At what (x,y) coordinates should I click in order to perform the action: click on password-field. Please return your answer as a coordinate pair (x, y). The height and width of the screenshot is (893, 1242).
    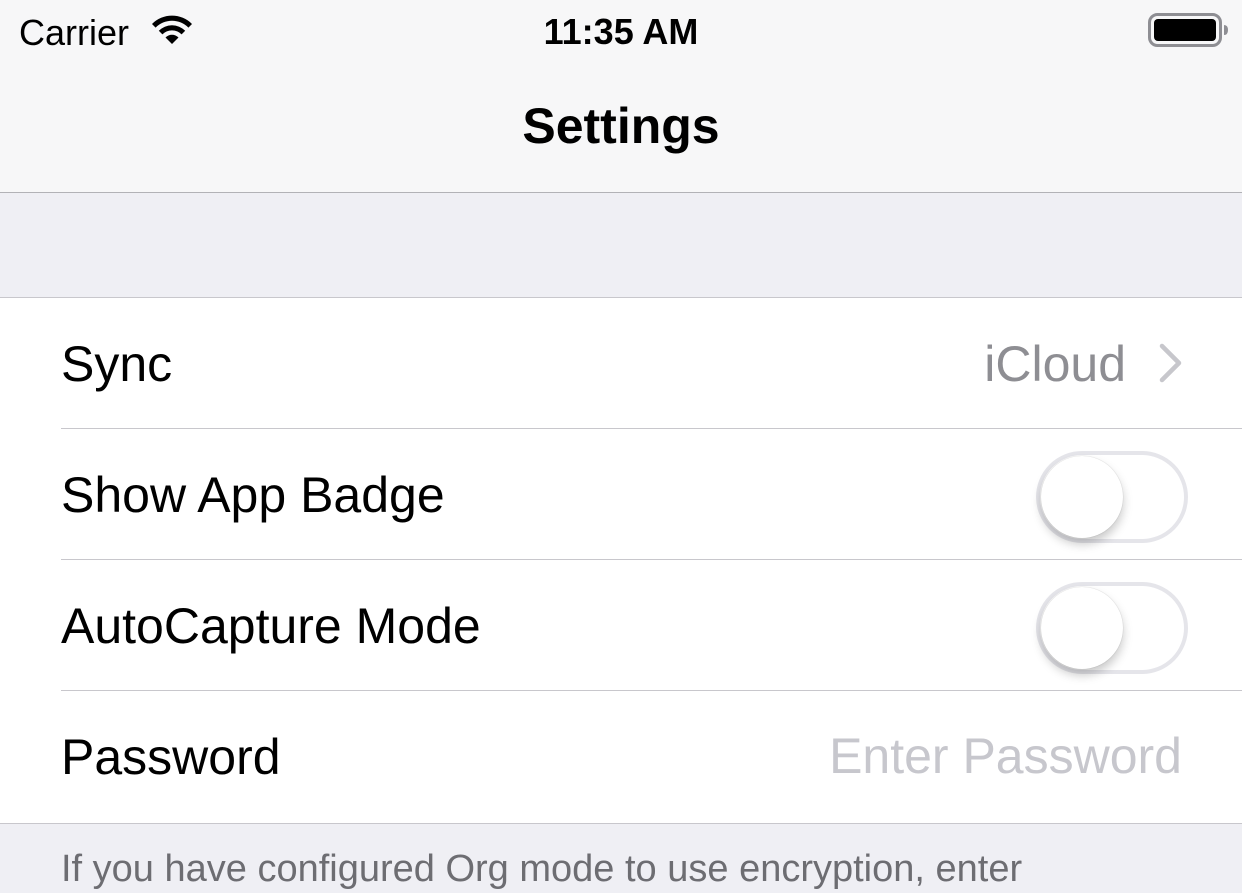
    Looking at the image, I should click on (882, 756).